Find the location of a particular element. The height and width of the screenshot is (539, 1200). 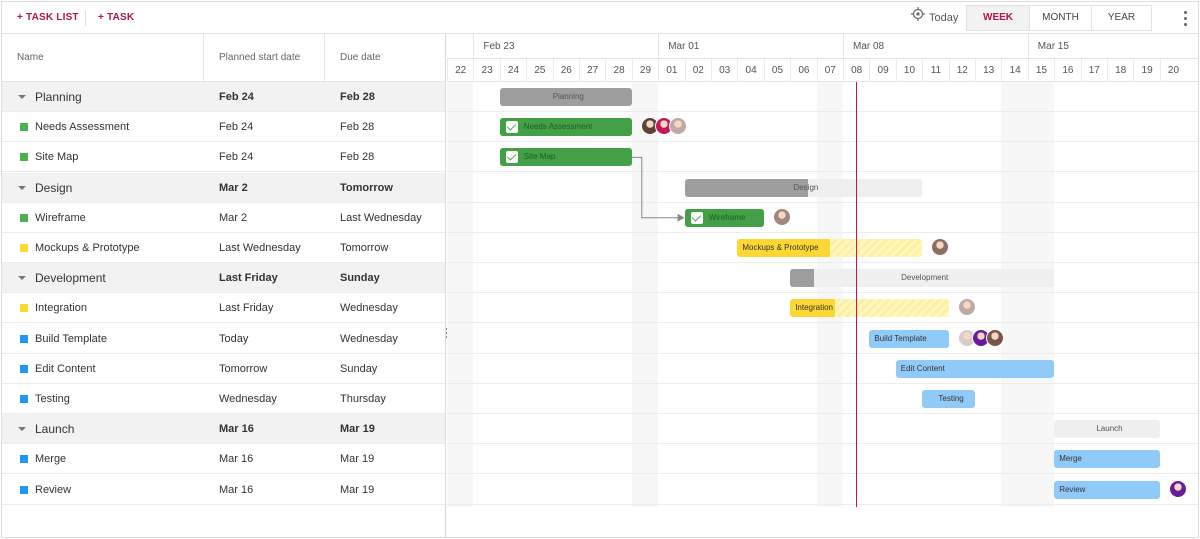

task-row: Site Map Feb 24 Feb 28 is located at coordinates (223, 157).